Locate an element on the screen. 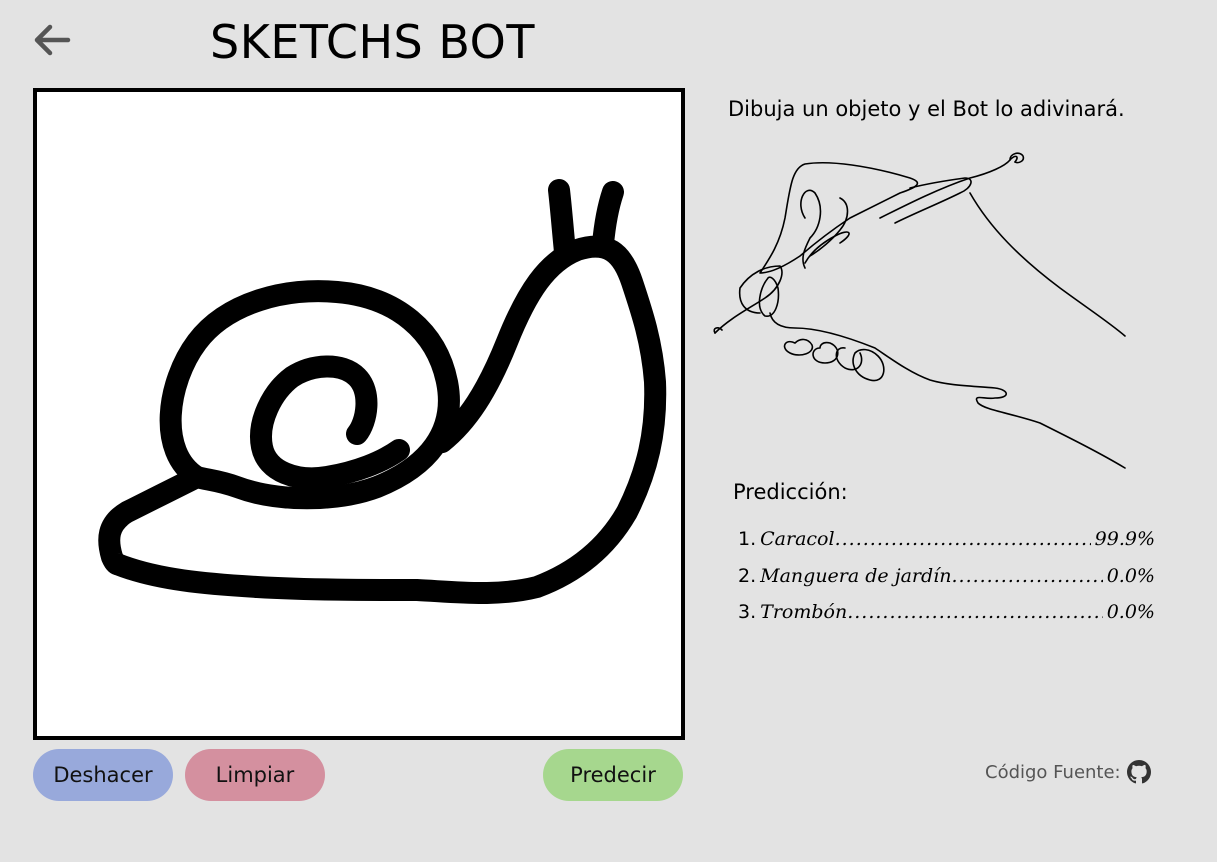 The height and width of the screenshot is (862, 1217). prediction-title: Predicción: is located at coordinates (790, 492).